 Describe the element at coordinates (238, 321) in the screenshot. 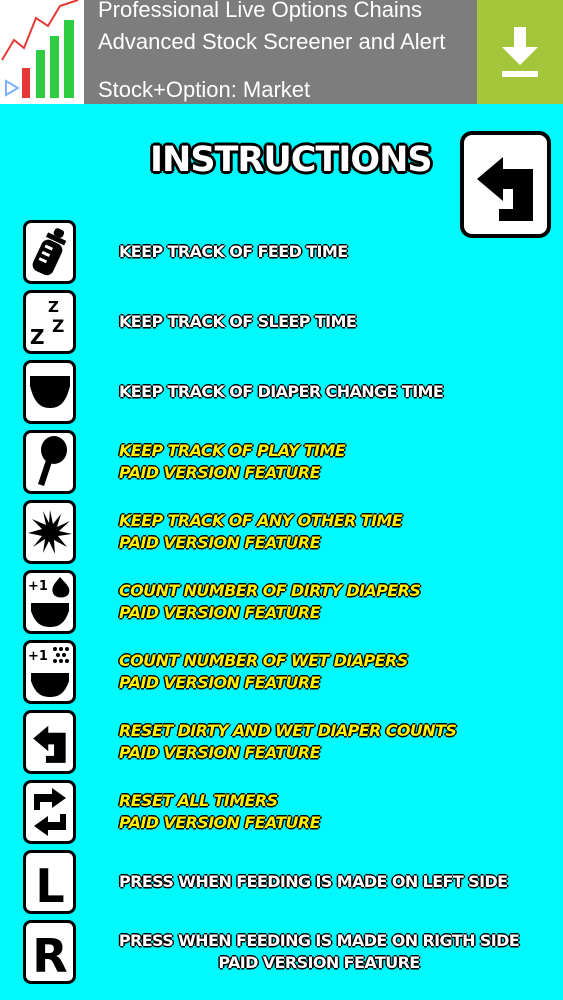

I see `row-label: KEEP TRACK OF SLEEP TIME` at that location.